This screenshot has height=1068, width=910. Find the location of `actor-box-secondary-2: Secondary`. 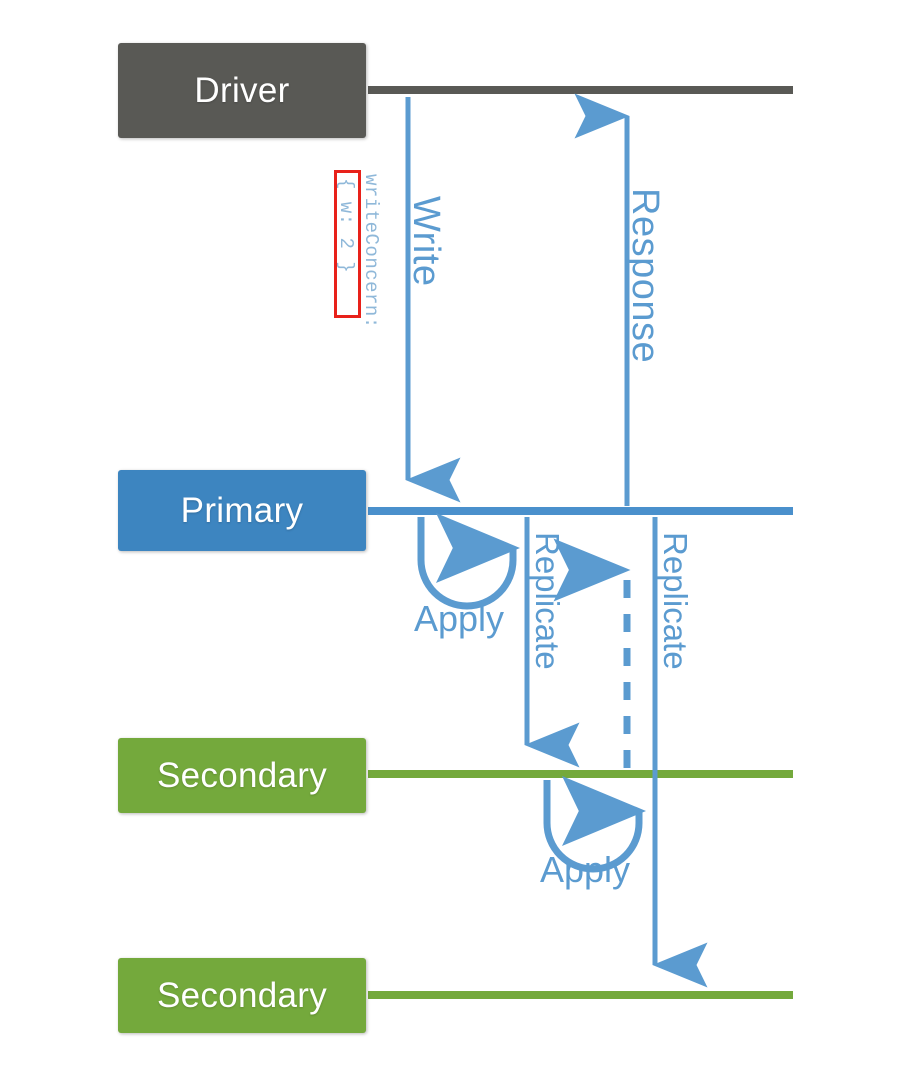

actor-box-secondary-2: Secondary is located at coordinates (242, 995).